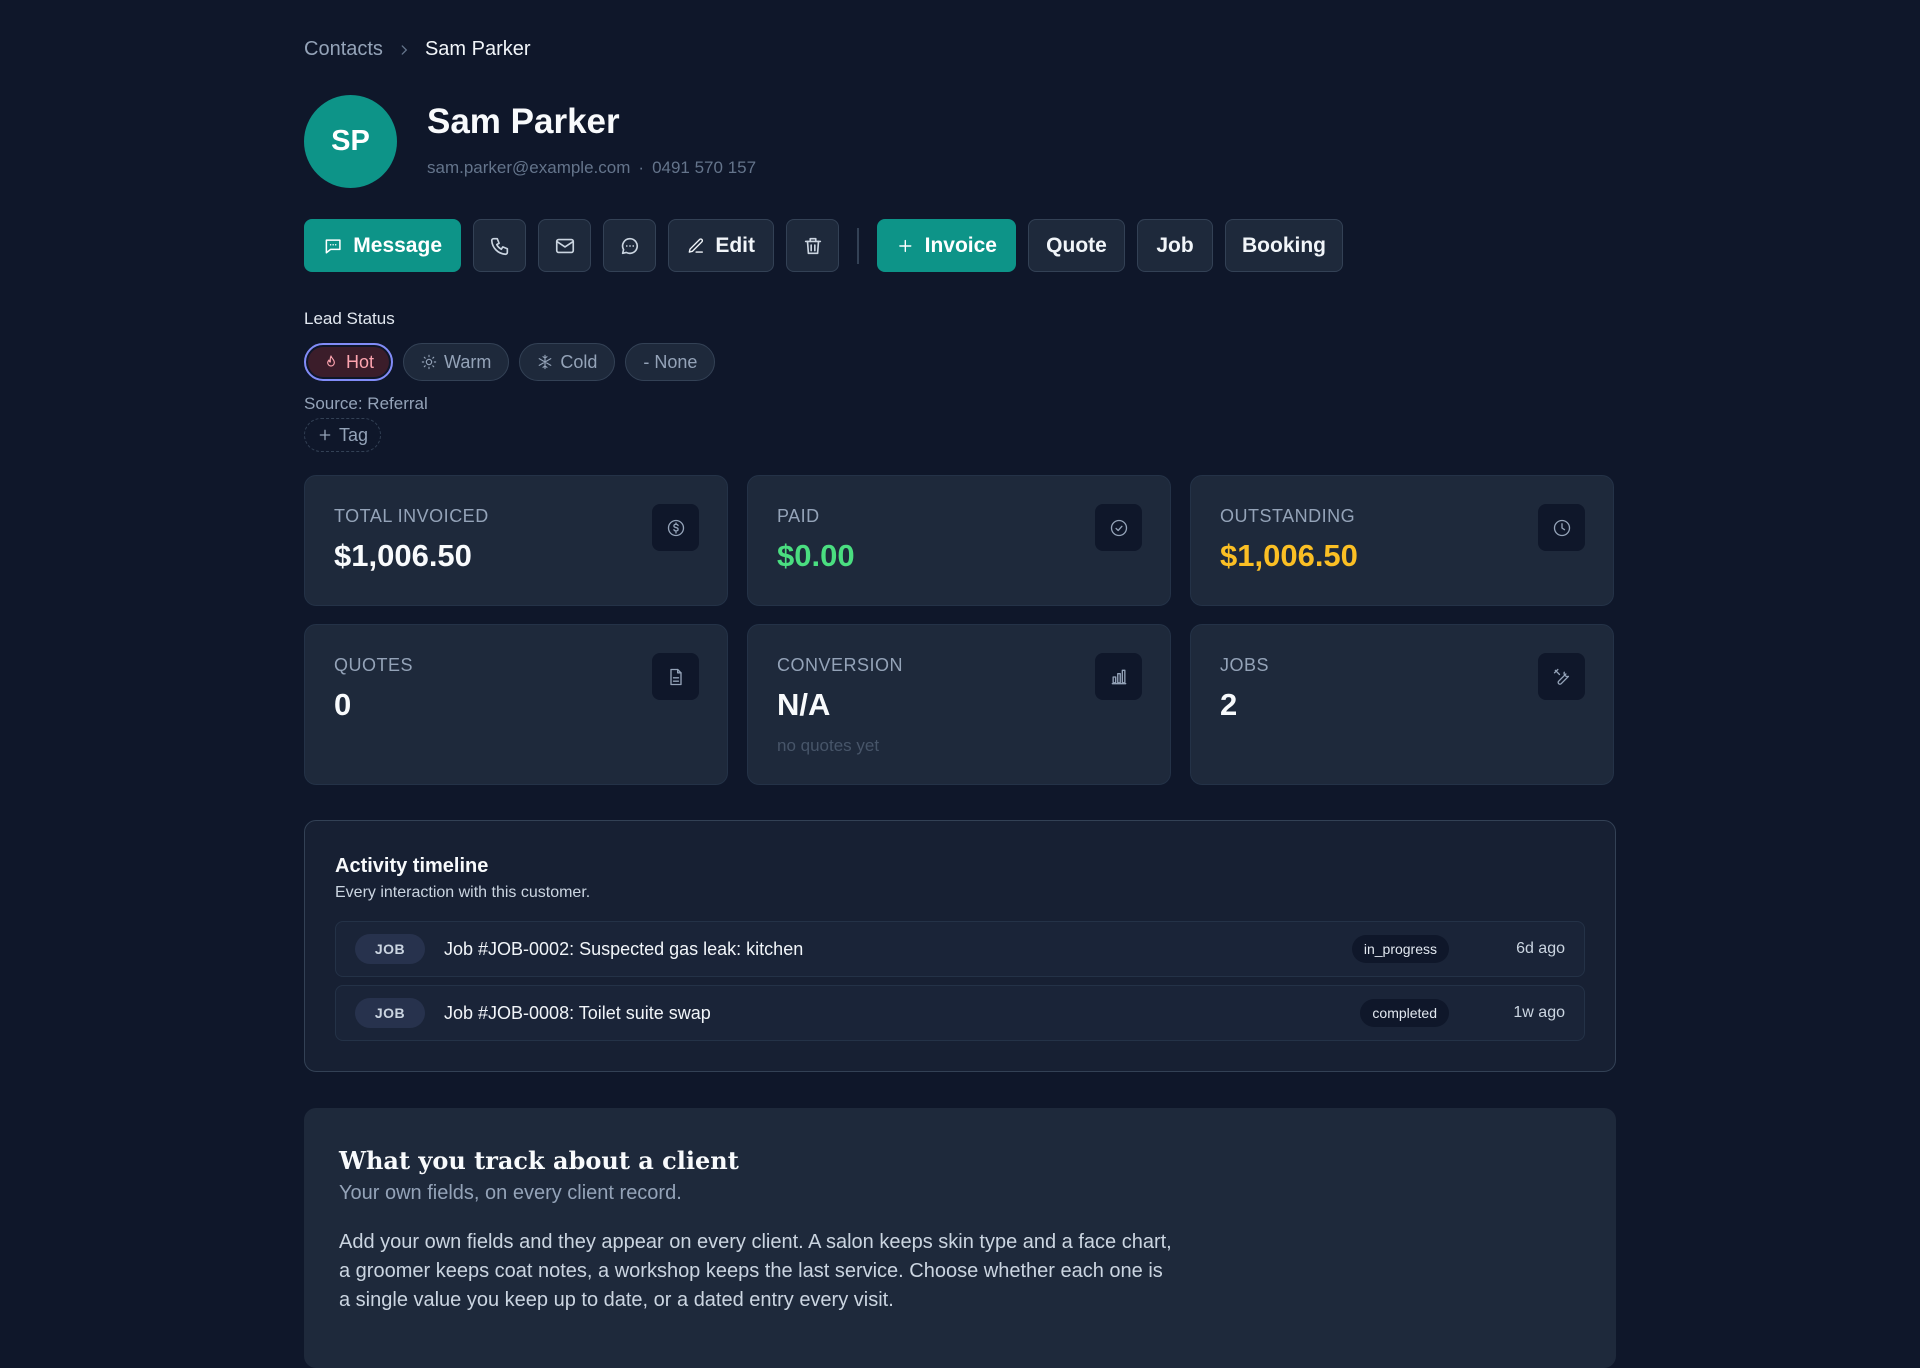 Image resolution: width=1920 pixels, height=1368 pixels. What do you see at coordinates (959, 540) in the screenshot?
I see `stat-paid: PAID $0.00` at bounding box center [959, 540].